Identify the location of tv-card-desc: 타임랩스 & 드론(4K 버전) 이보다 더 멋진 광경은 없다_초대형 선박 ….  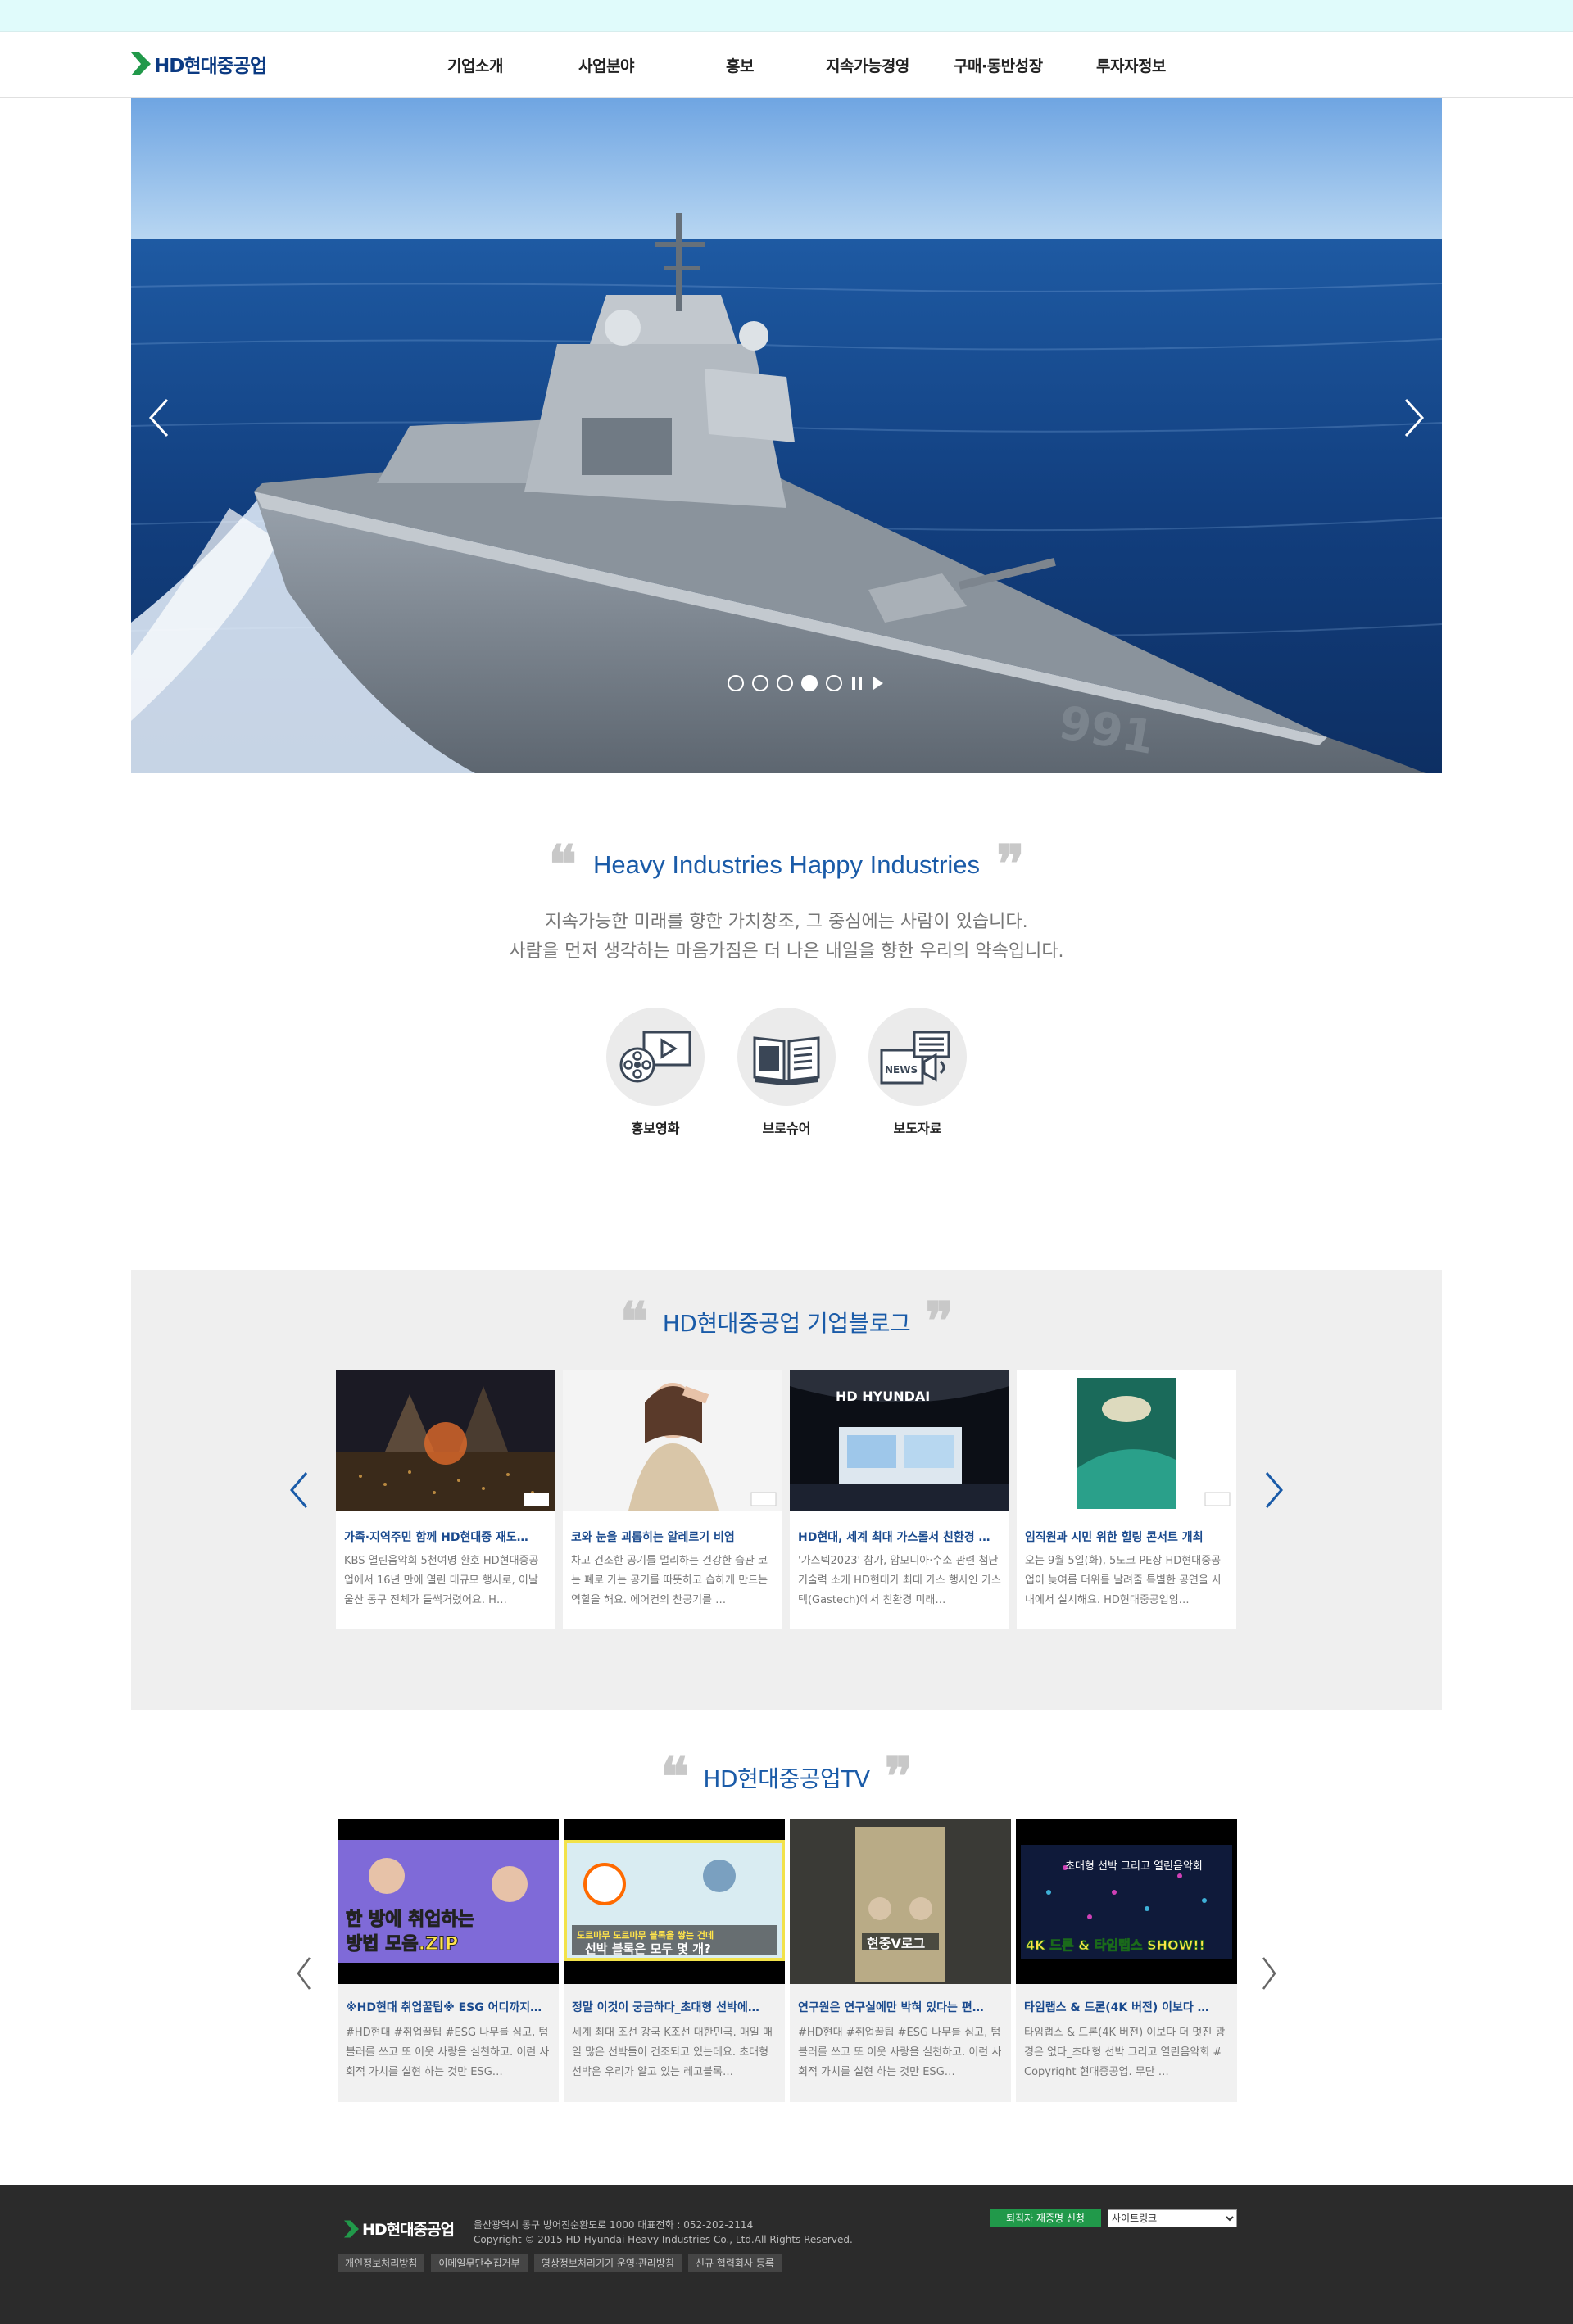
(1125, 2052).